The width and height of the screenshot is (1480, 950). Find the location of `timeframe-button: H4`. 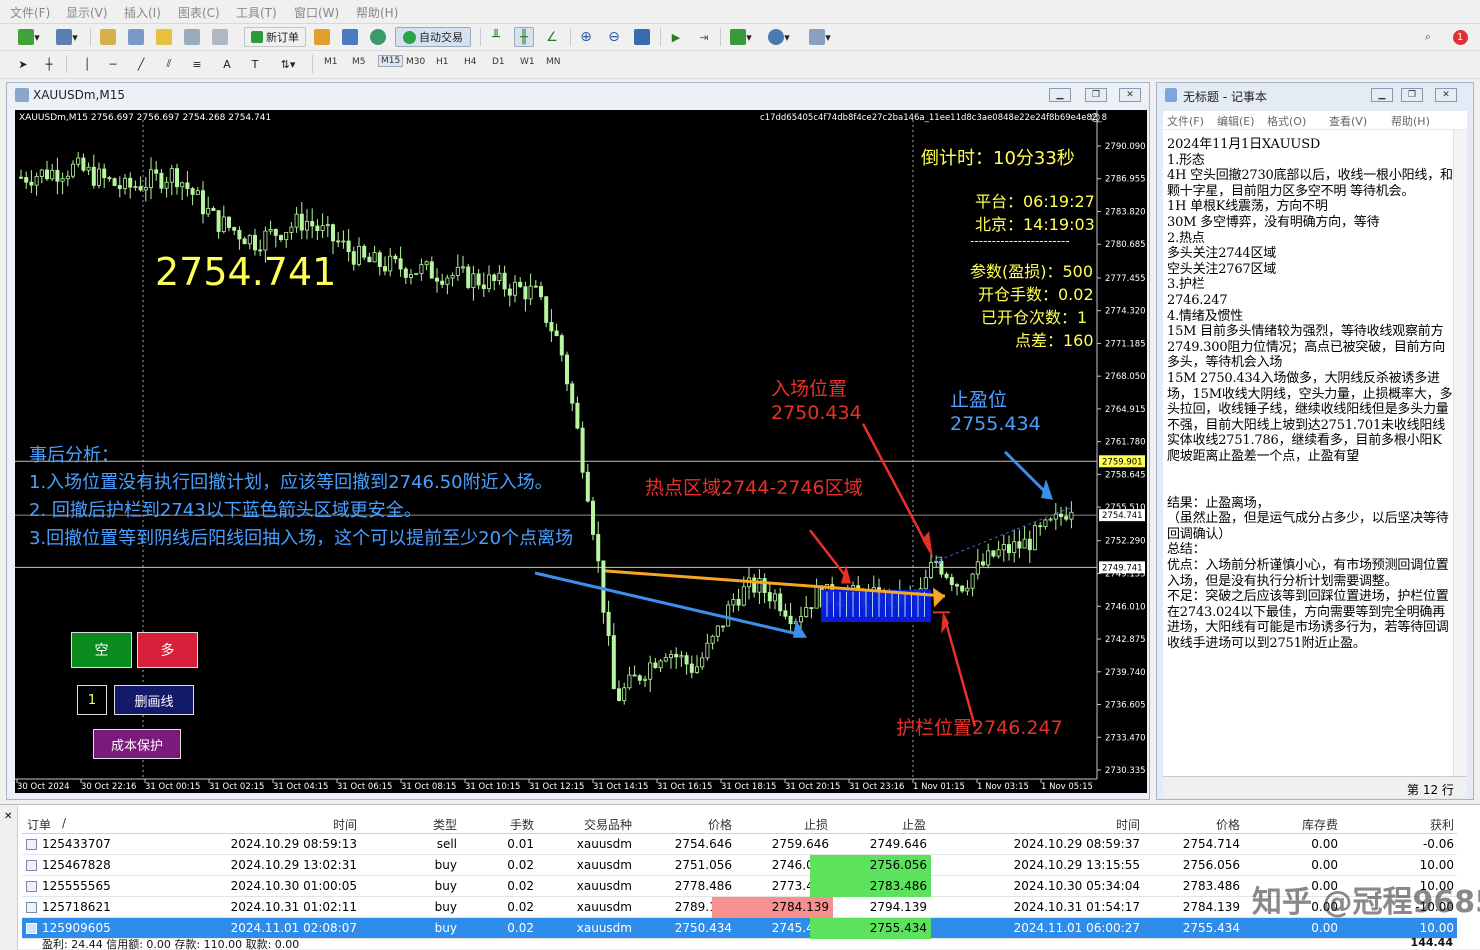

timeframe-button: H4 is located at coordinates (470, 62).